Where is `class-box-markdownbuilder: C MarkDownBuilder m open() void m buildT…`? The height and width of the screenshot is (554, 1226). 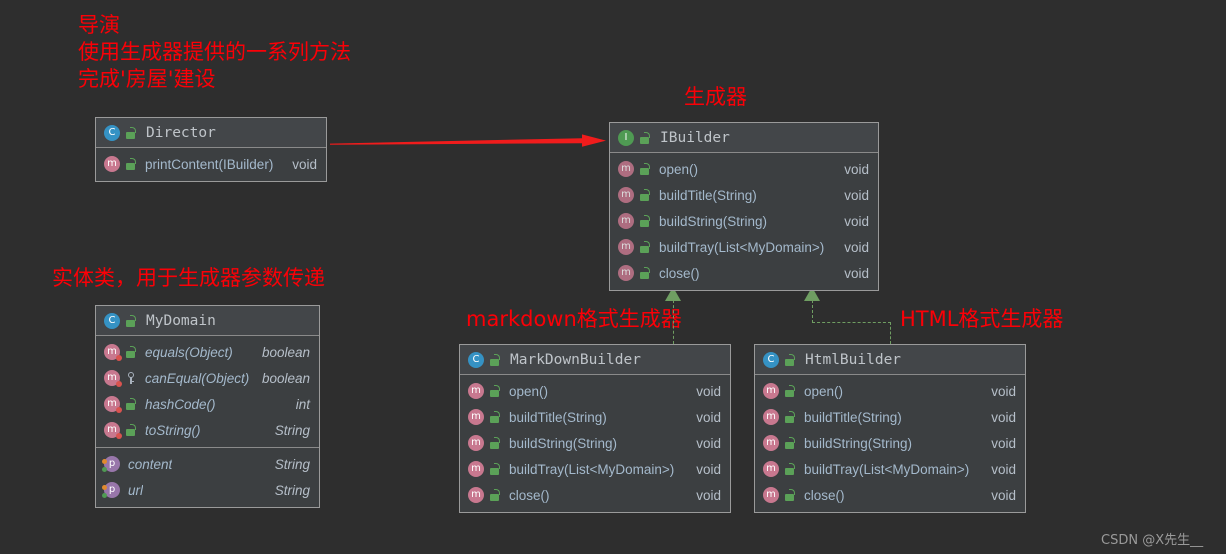
class-box-markdownbuilder: C MarkDownBuilder m open() void m buildT… is located at coordinates (595, 428).